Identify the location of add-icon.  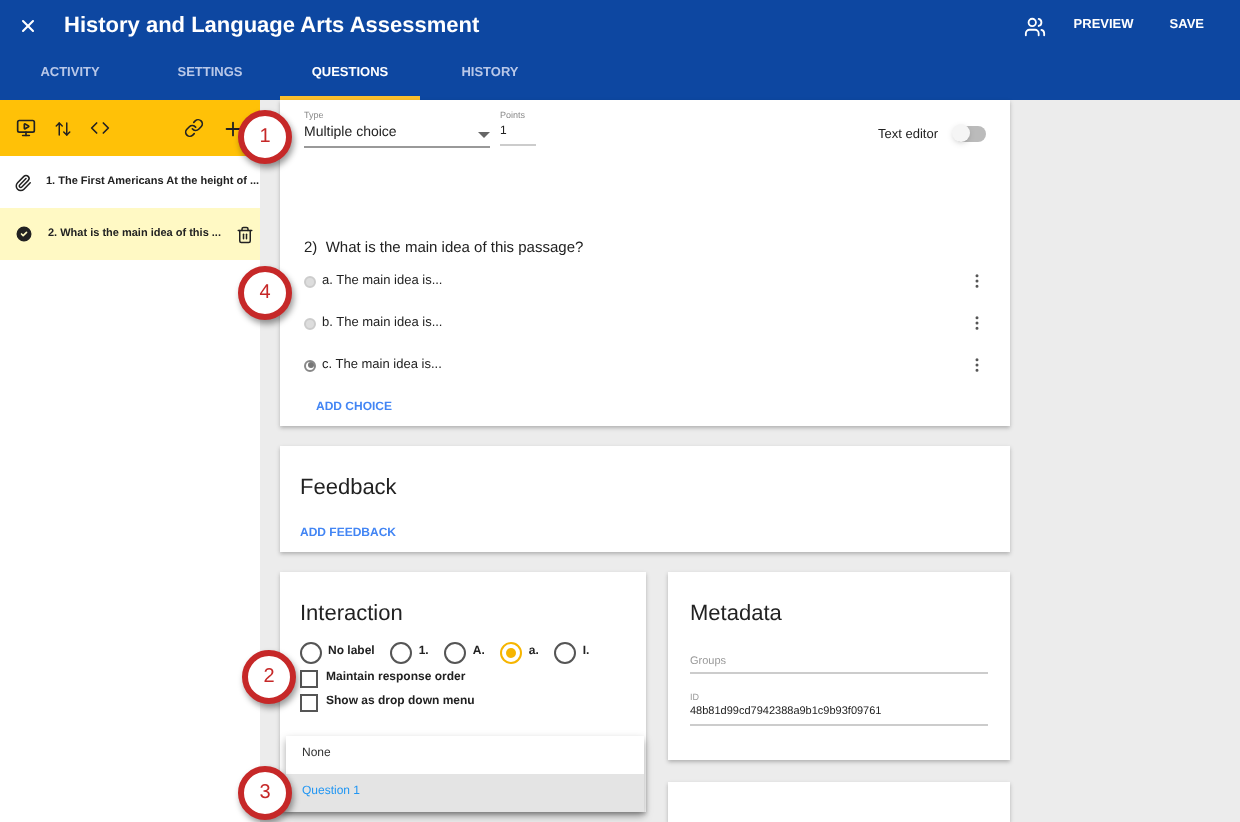
(233, 128).